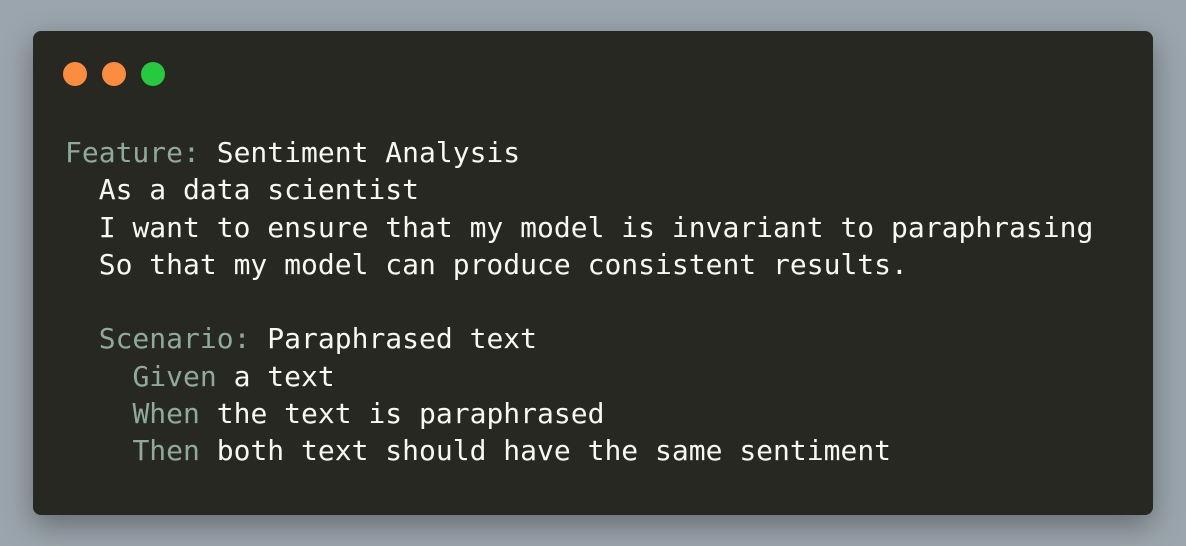 The width and height of the screenshot is (1186, 546). What do you see at coordinates (132, 152) in the screenshot?
I see `feature-keyword: Feature:` at bounding box center [132, 152].